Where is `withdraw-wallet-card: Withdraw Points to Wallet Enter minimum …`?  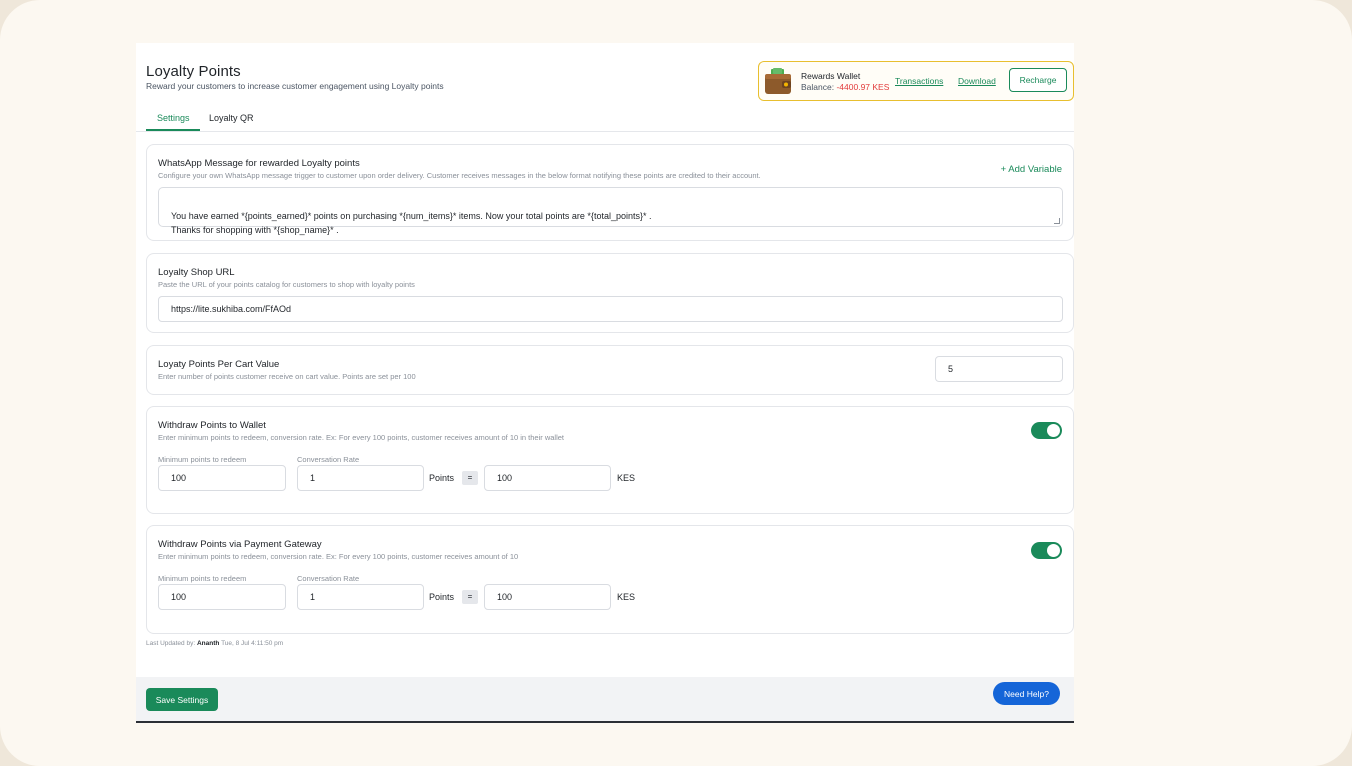 withdraw-wallet-card: Withdraw Points to Wallet Enter minimum … is located at coordinates (610, 460).